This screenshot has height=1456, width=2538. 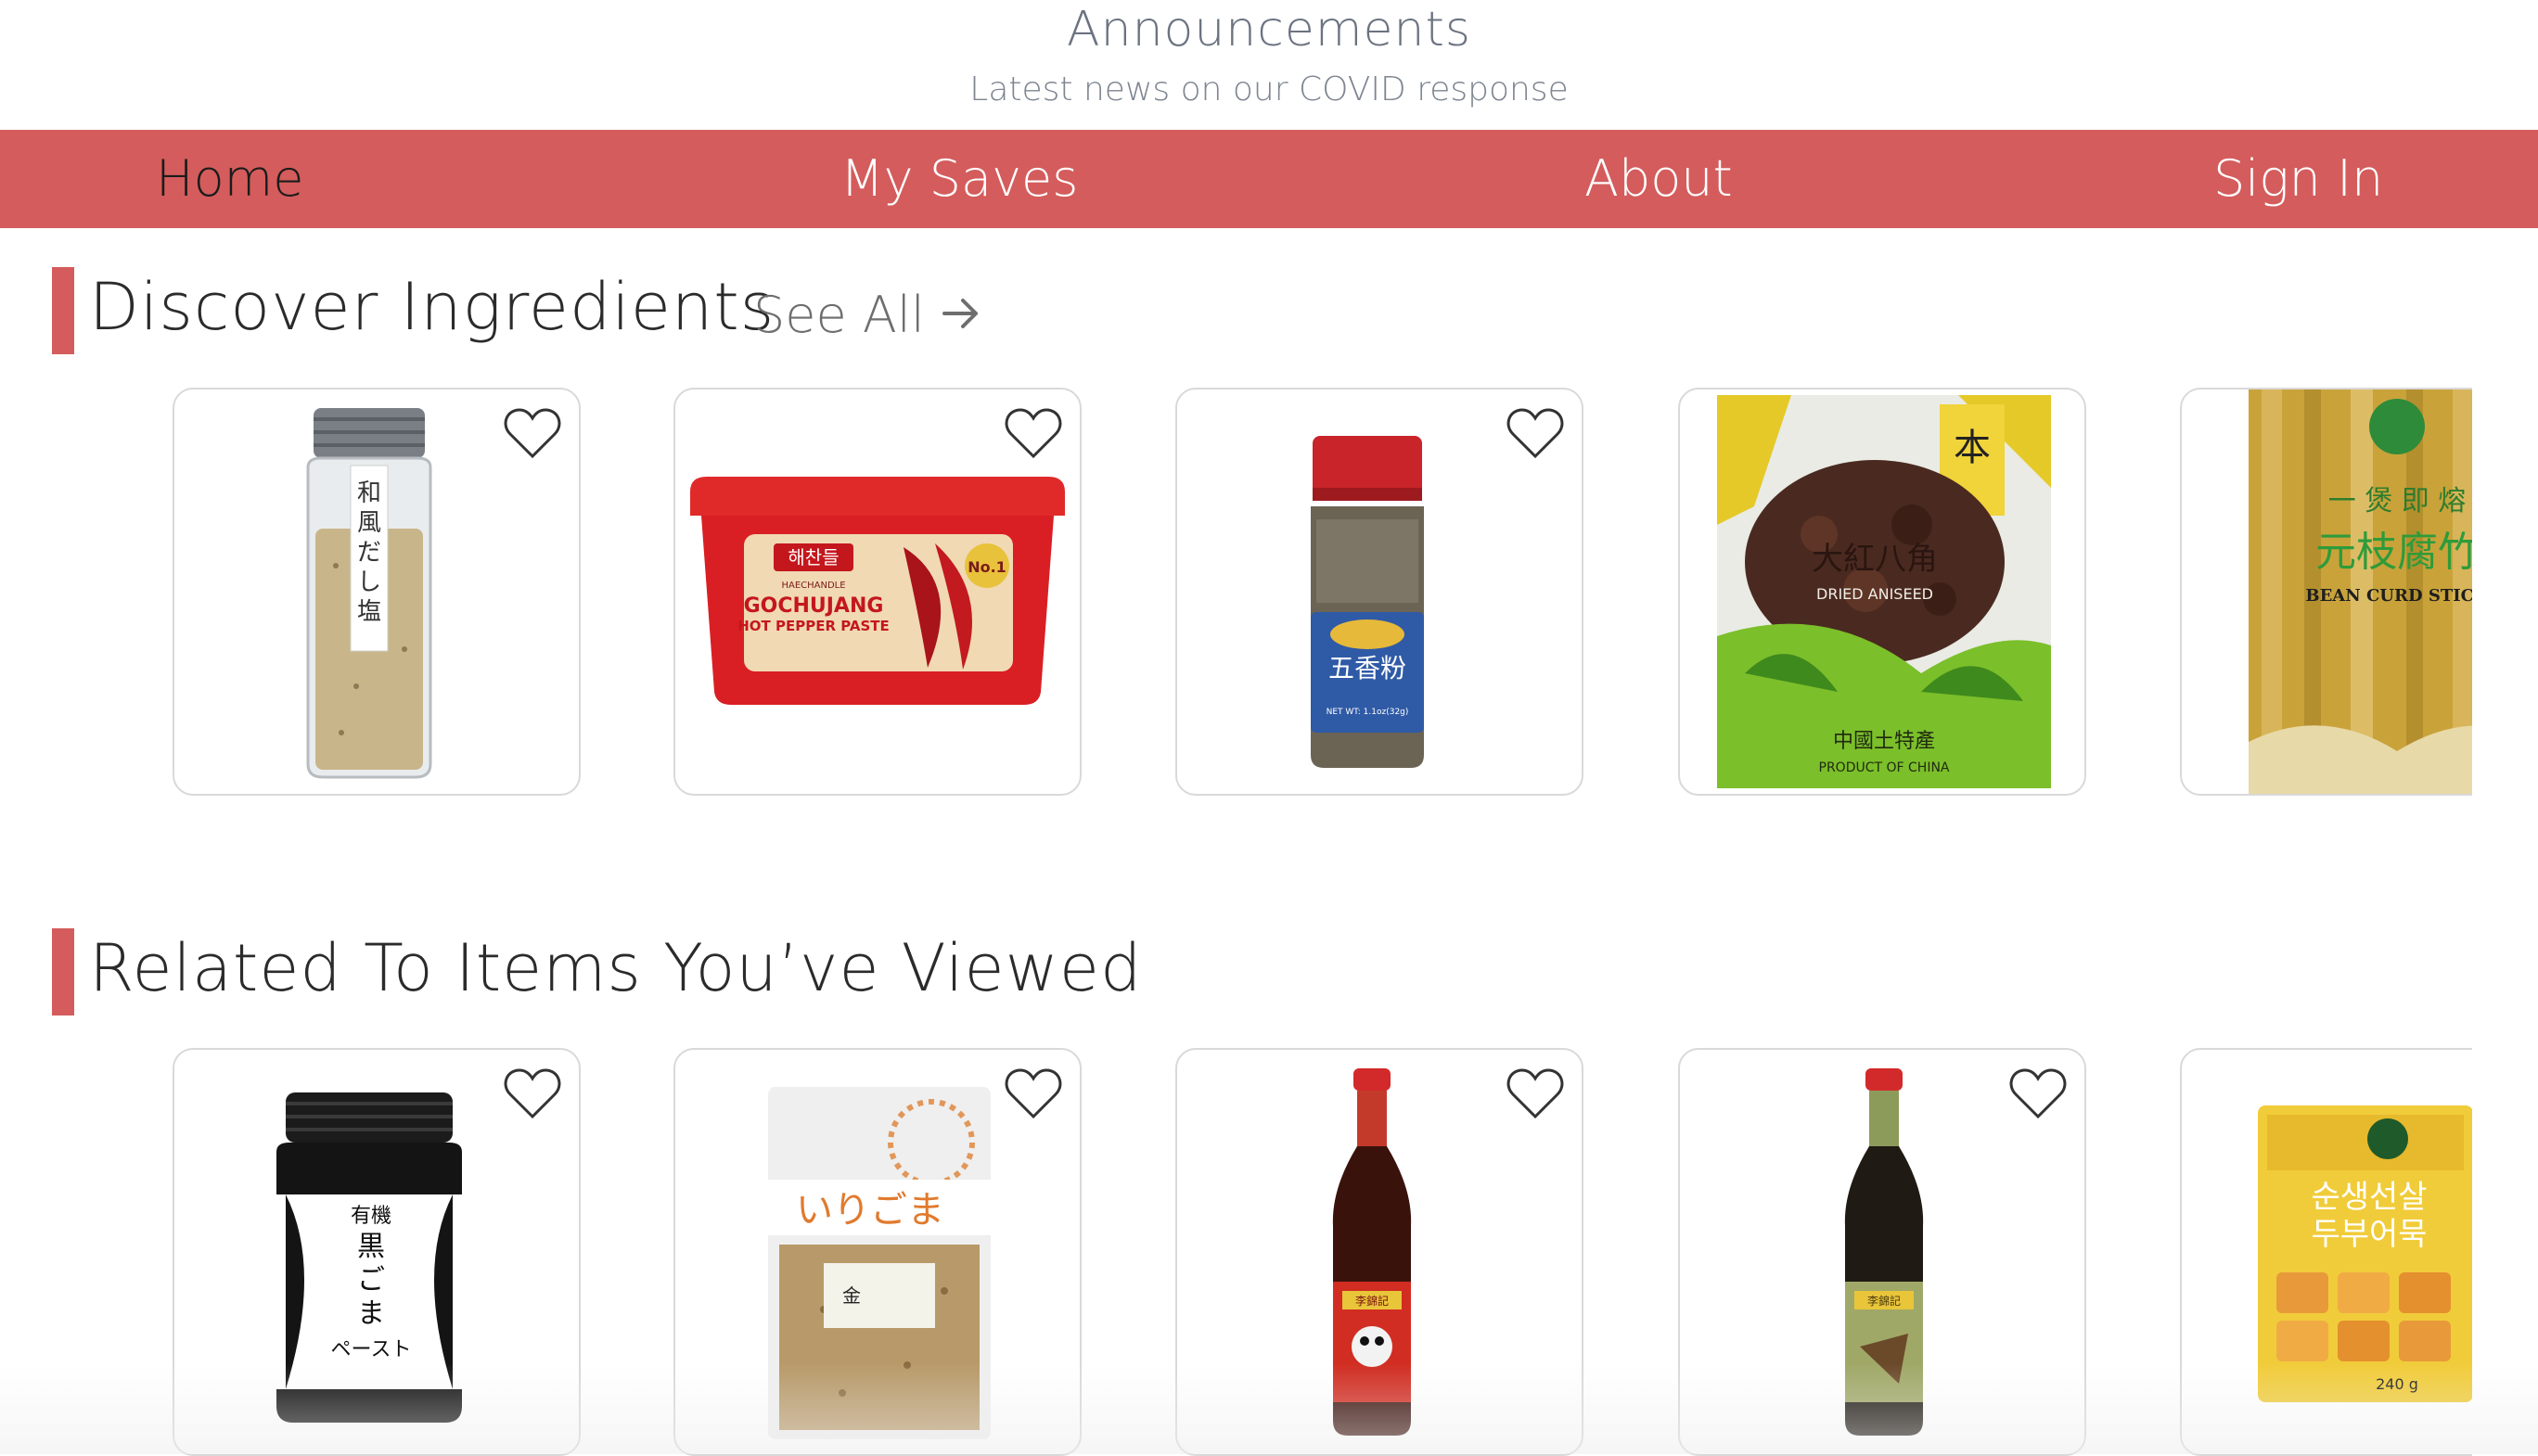 I want to click on nav-bar: Home My Saves About Sign In, so click(x=1269, y=179).